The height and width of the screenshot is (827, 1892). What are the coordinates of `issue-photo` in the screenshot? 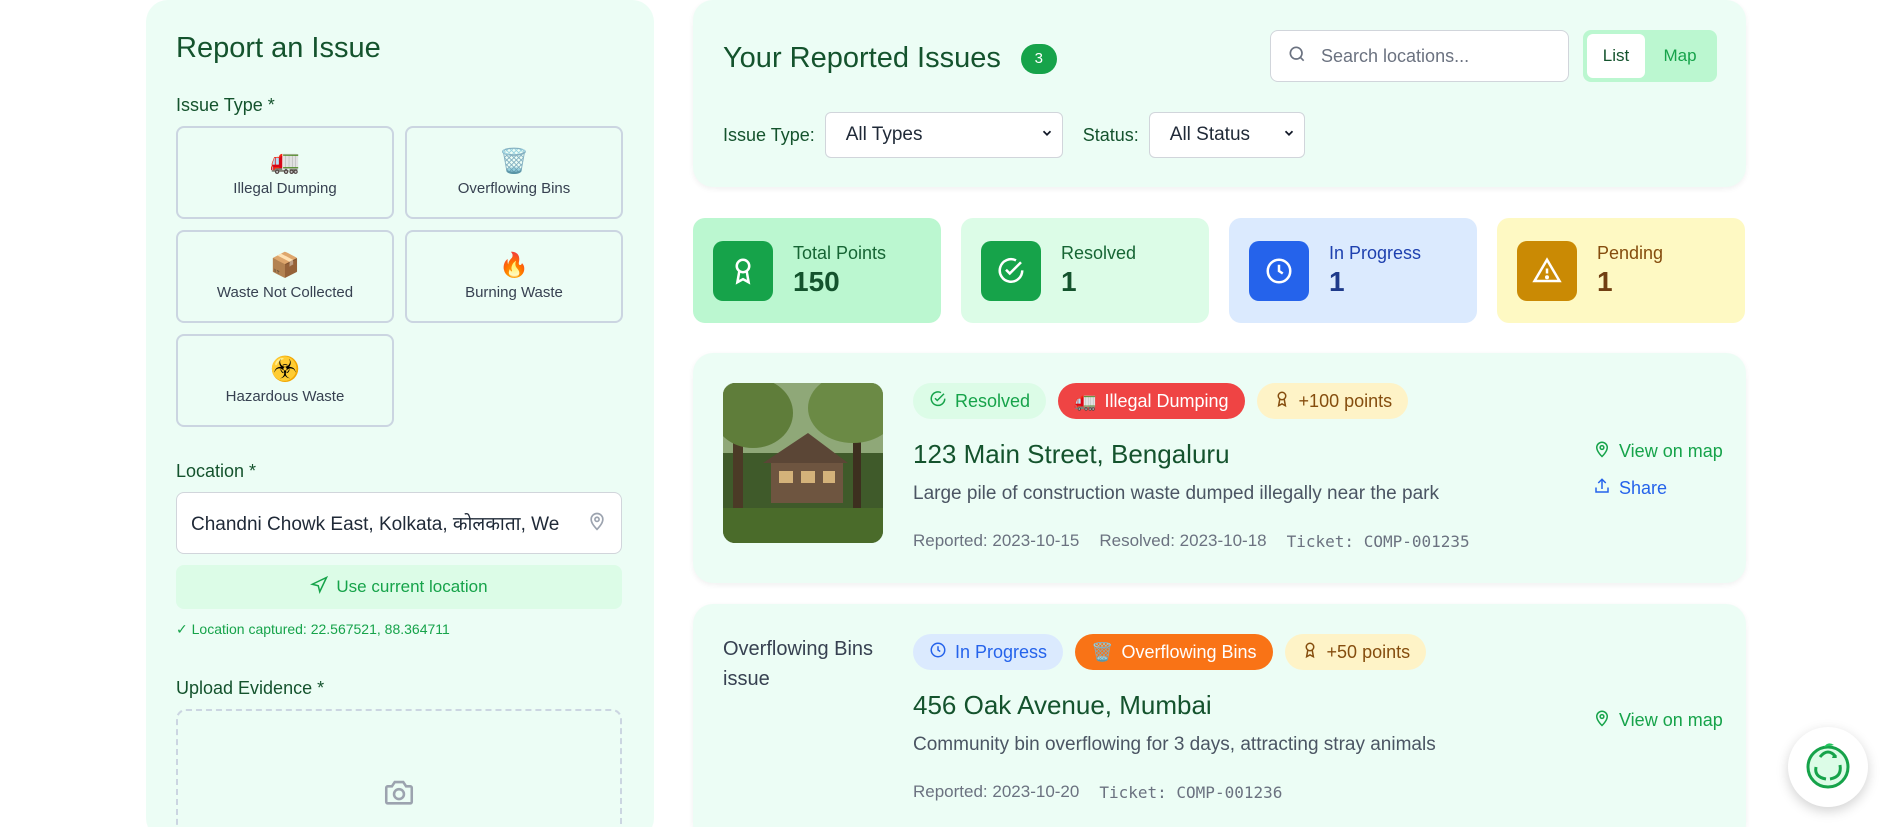 It's located at (803, 463).